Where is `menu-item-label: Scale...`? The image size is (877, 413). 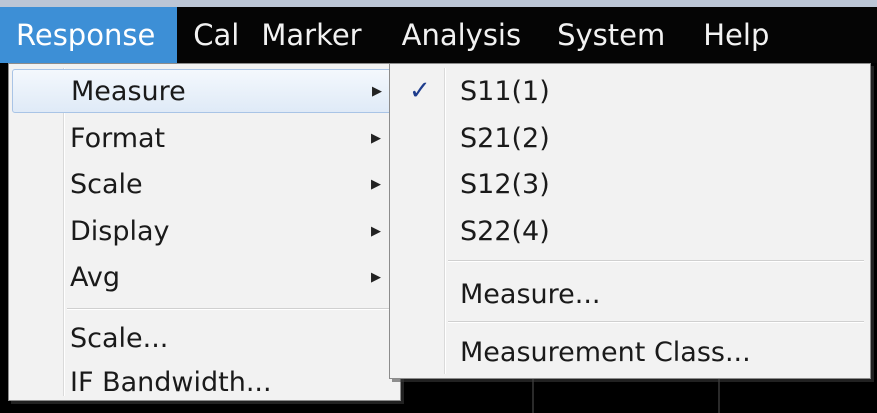 menu-item-label: Scale... is located at coordinates (119, 338).